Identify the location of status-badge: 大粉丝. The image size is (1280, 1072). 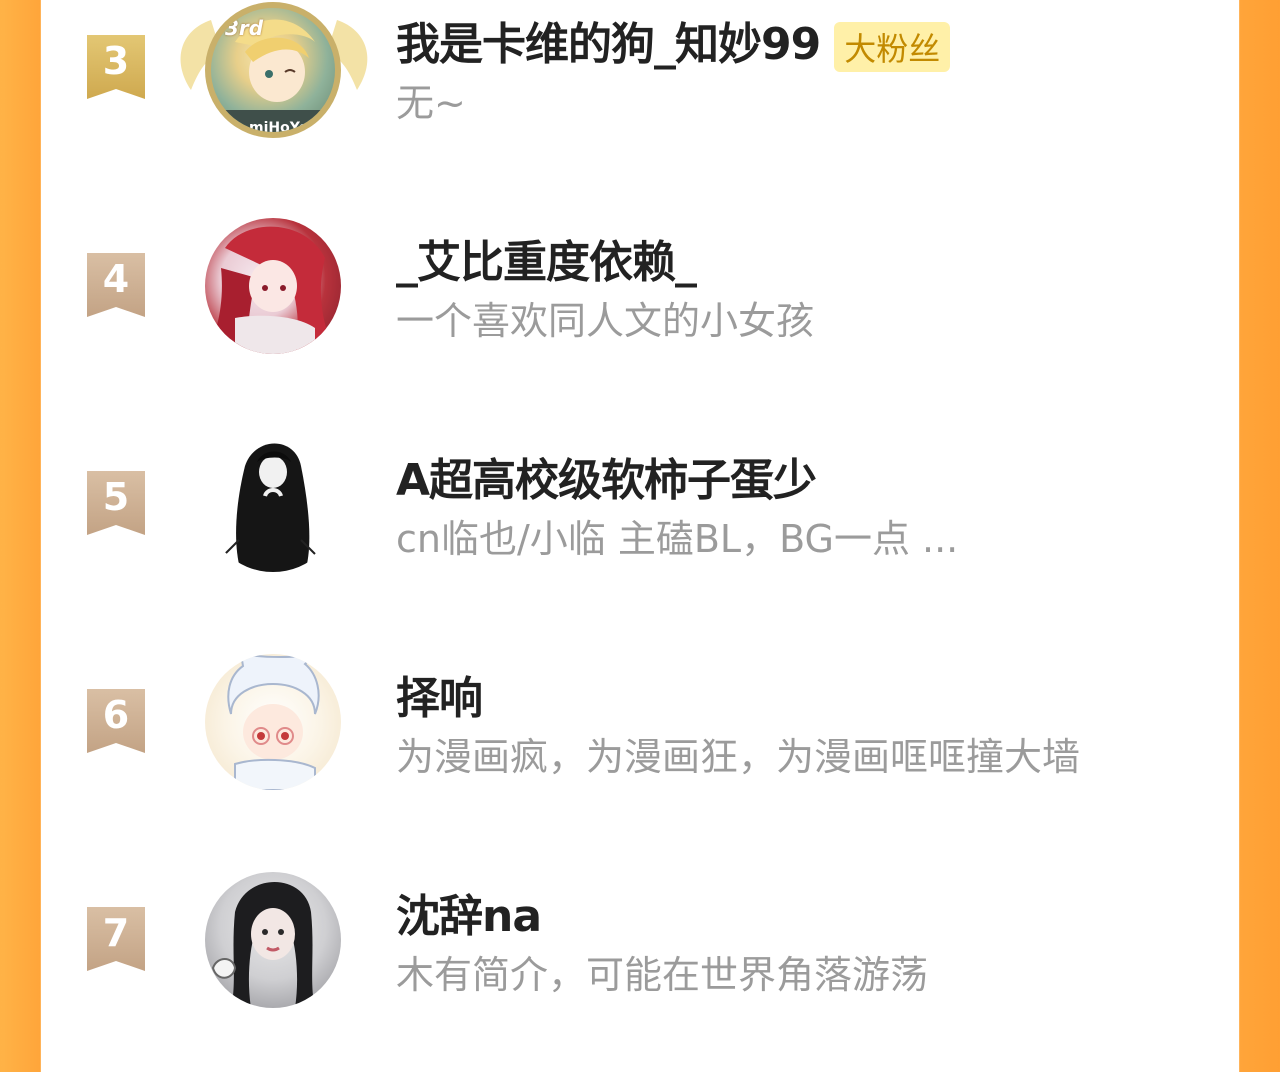
(892, 47).